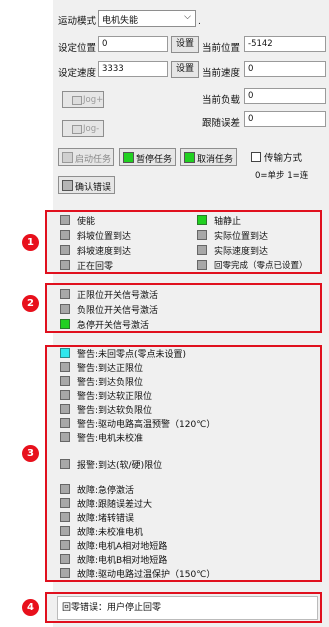  What do you see at coordinates (86, 157) in the screenshot?
I see `start-task-button: 启动任务` at bounding box center [86, 157].